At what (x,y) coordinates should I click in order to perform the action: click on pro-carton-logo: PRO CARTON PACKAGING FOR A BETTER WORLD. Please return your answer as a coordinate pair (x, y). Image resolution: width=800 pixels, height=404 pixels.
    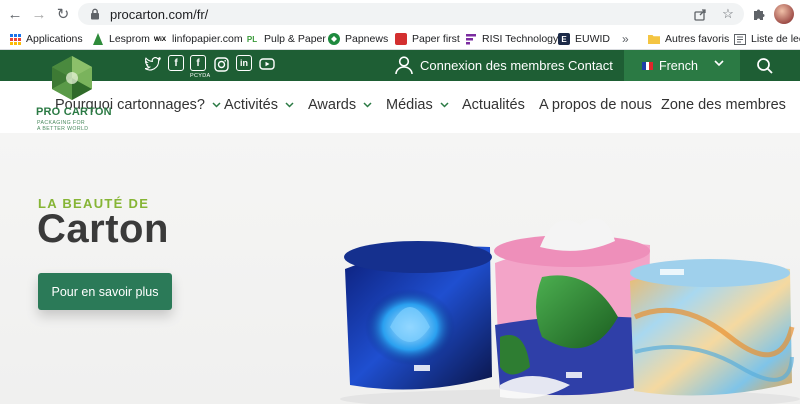
    Looking at the image, I should click on (74, 95).